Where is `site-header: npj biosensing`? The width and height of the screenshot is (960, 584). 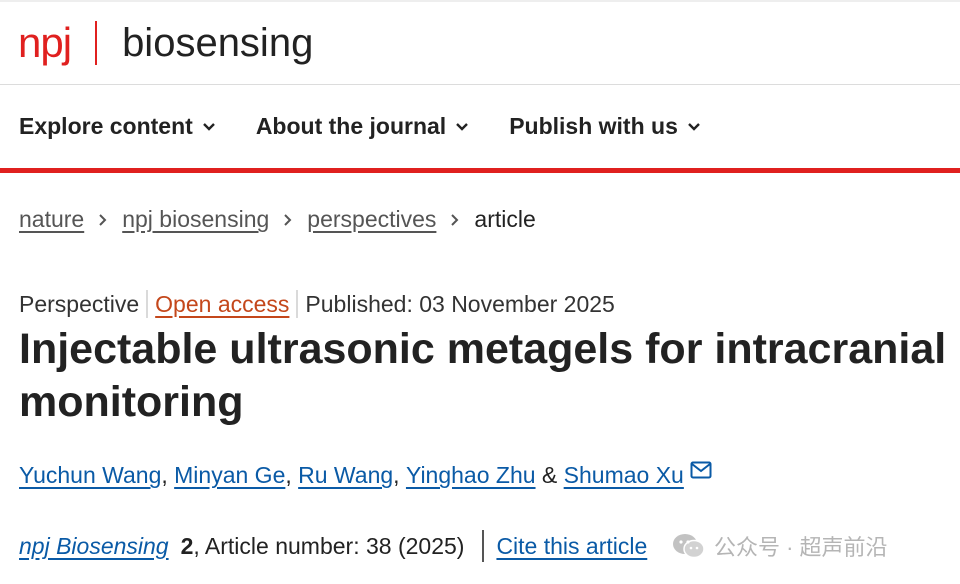
site-header: npj biosensing is located at coordinates (480, 43).